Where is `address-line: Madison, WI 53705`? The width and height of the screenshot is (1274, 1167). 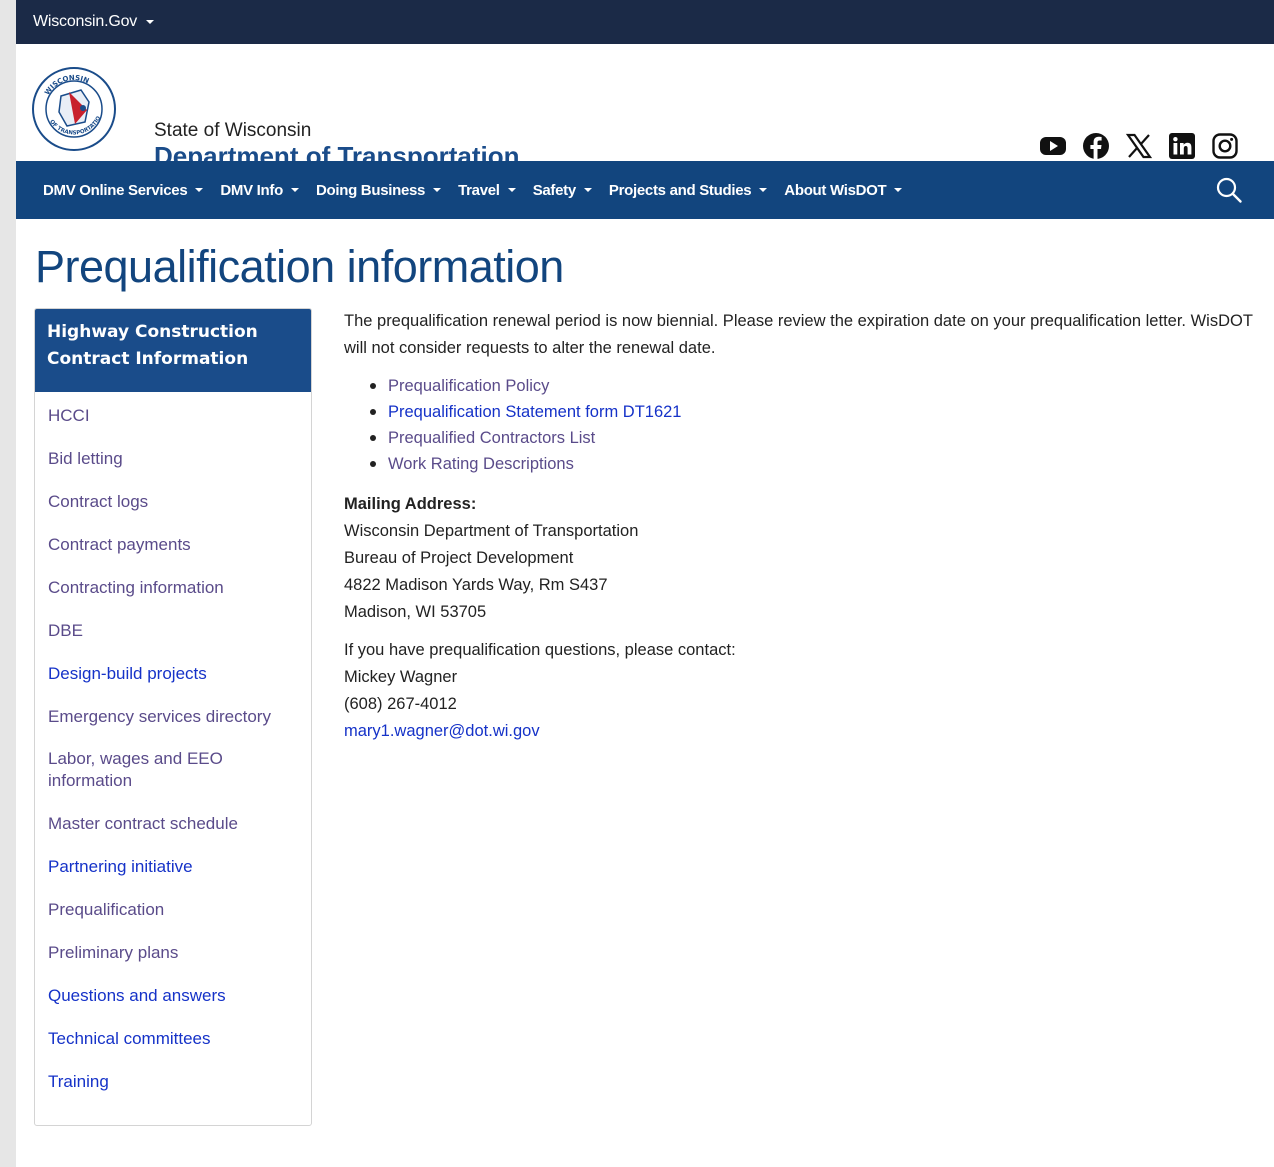
address-line: Madison, WI 53705 is located at coordinates (415, 612).